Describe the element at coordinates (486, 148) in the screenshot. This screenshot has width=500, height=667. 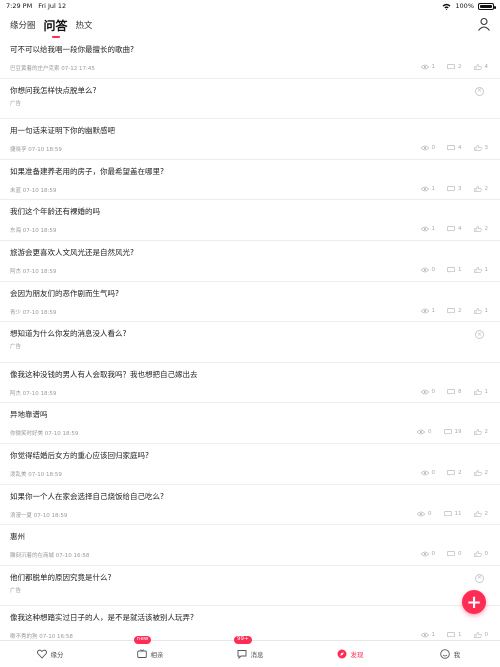
I see `likes-value: 3` at that location.